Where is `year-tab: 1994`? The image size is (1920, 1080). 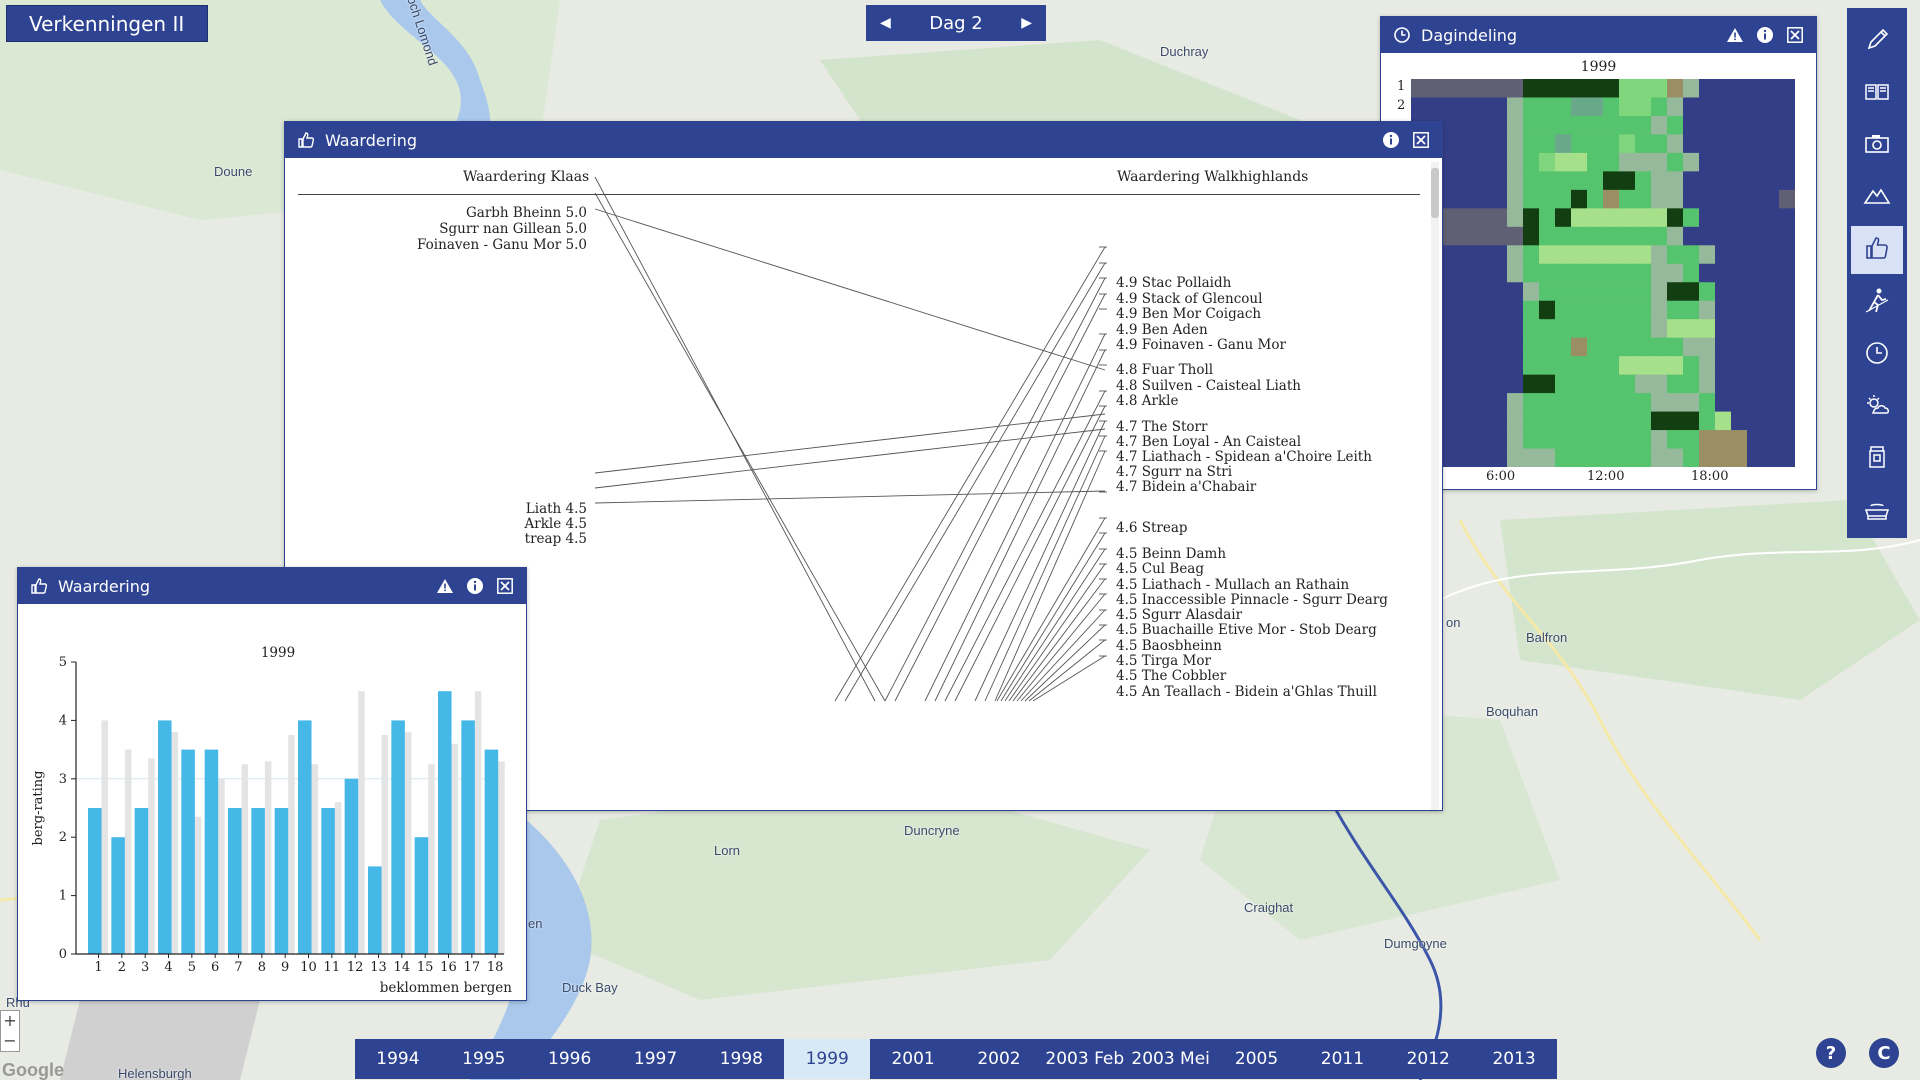 year-tab: 1994 is located at coordinates (398, 1059).